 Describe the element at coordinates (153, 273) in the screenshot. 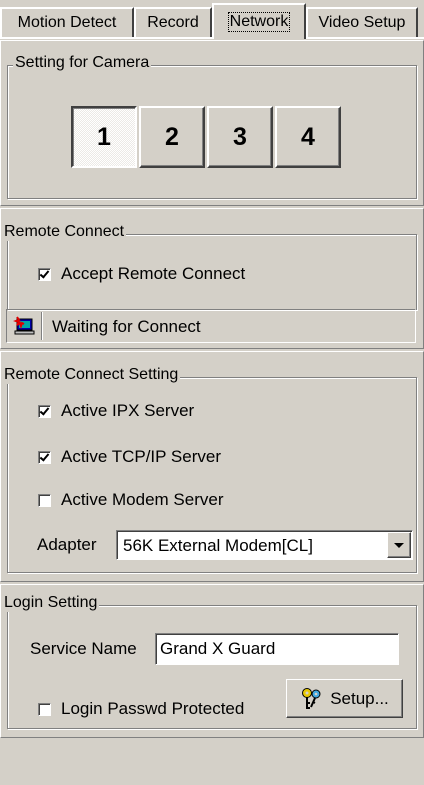

I see `checkbox-label: Accept Remote Connect` at that location.